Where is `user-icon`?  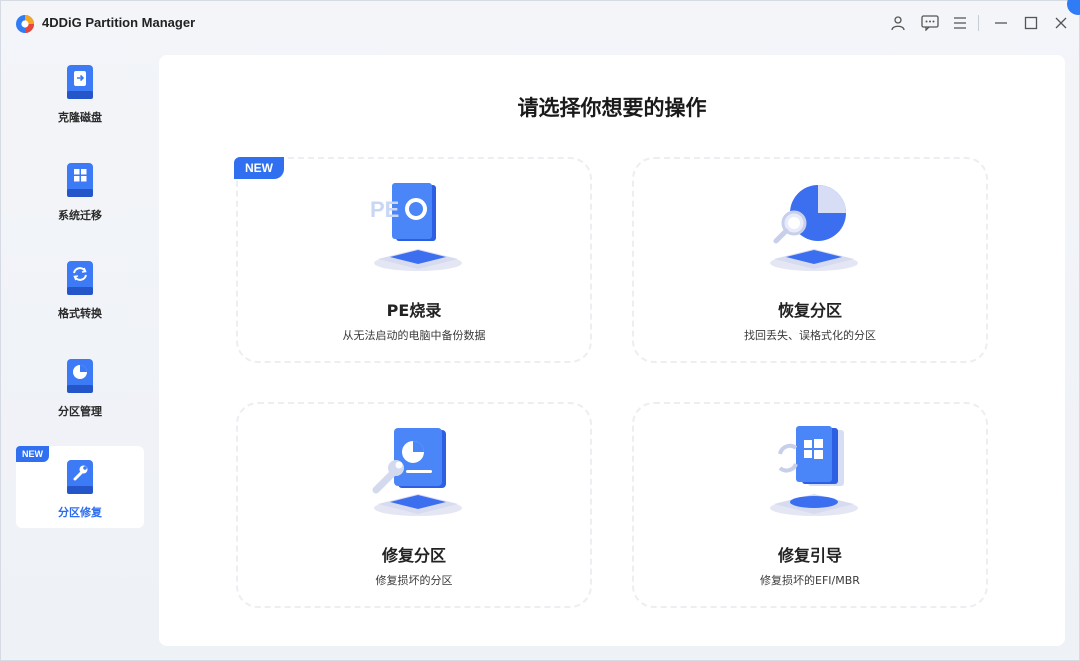
user-icon is located at coordinates (898, 23).